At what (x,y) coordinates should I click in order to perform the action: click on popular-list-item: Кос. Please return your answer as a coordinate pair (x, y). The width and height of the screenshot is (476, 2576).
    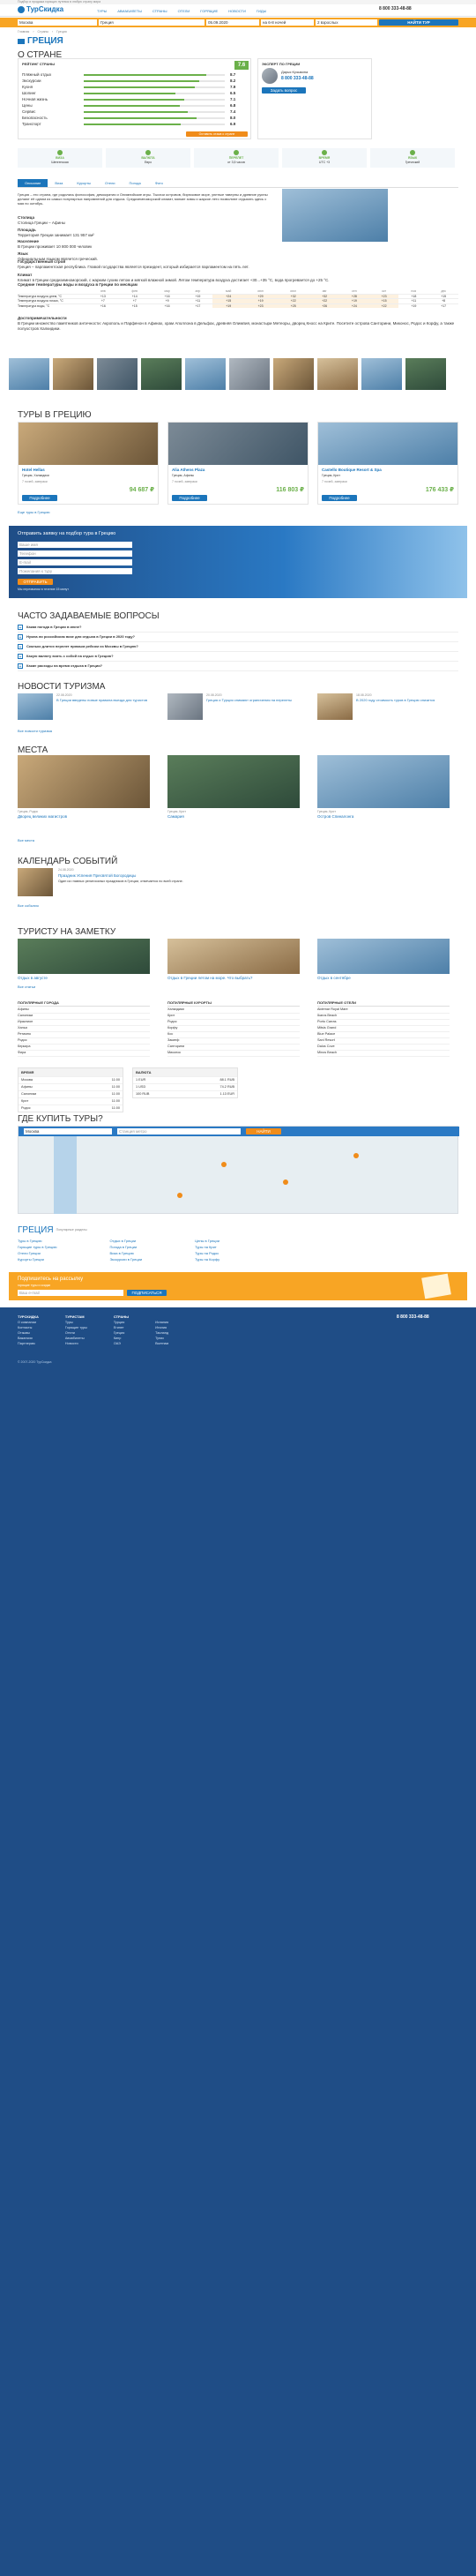
    Looking at the image, I should click on (233, 1035).